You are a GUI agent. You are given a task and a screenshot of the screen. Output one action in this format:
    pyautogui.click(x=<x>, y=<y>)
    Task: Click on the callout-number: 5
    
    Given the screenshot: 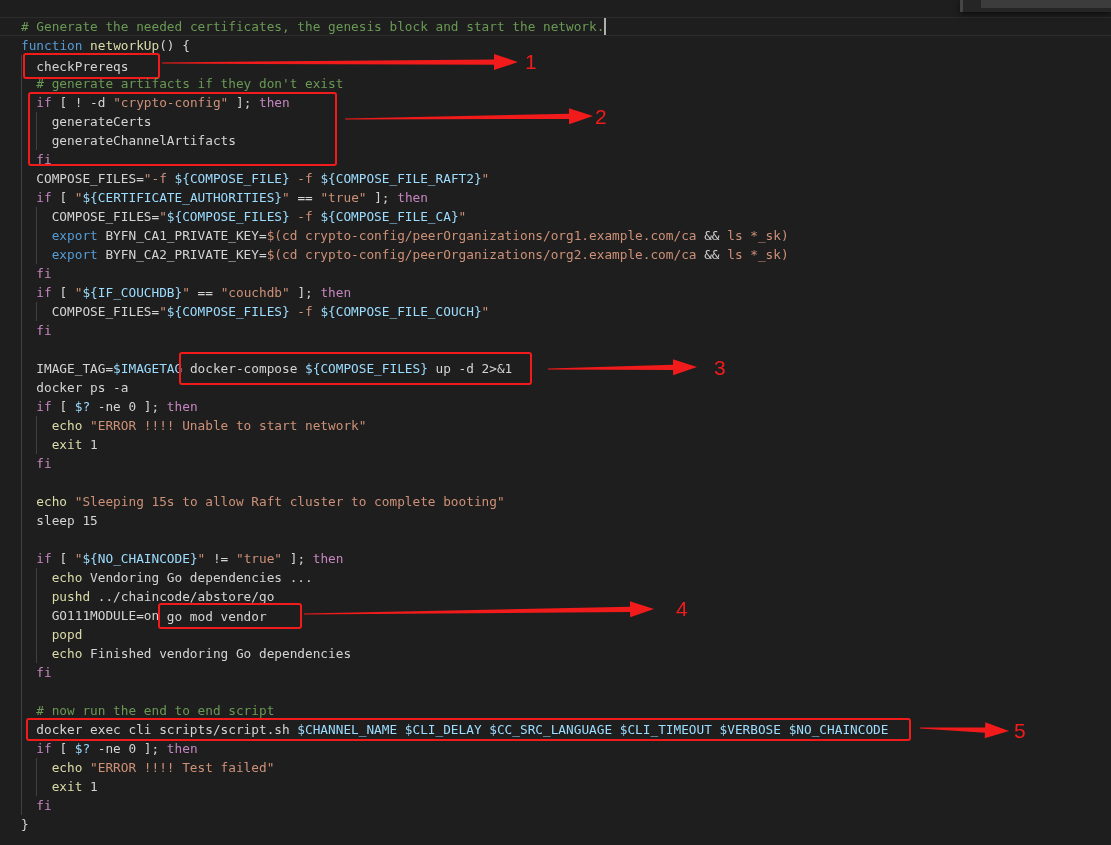 What is the action you would take?
    pyautogui.click(x=1020, y=731)
    